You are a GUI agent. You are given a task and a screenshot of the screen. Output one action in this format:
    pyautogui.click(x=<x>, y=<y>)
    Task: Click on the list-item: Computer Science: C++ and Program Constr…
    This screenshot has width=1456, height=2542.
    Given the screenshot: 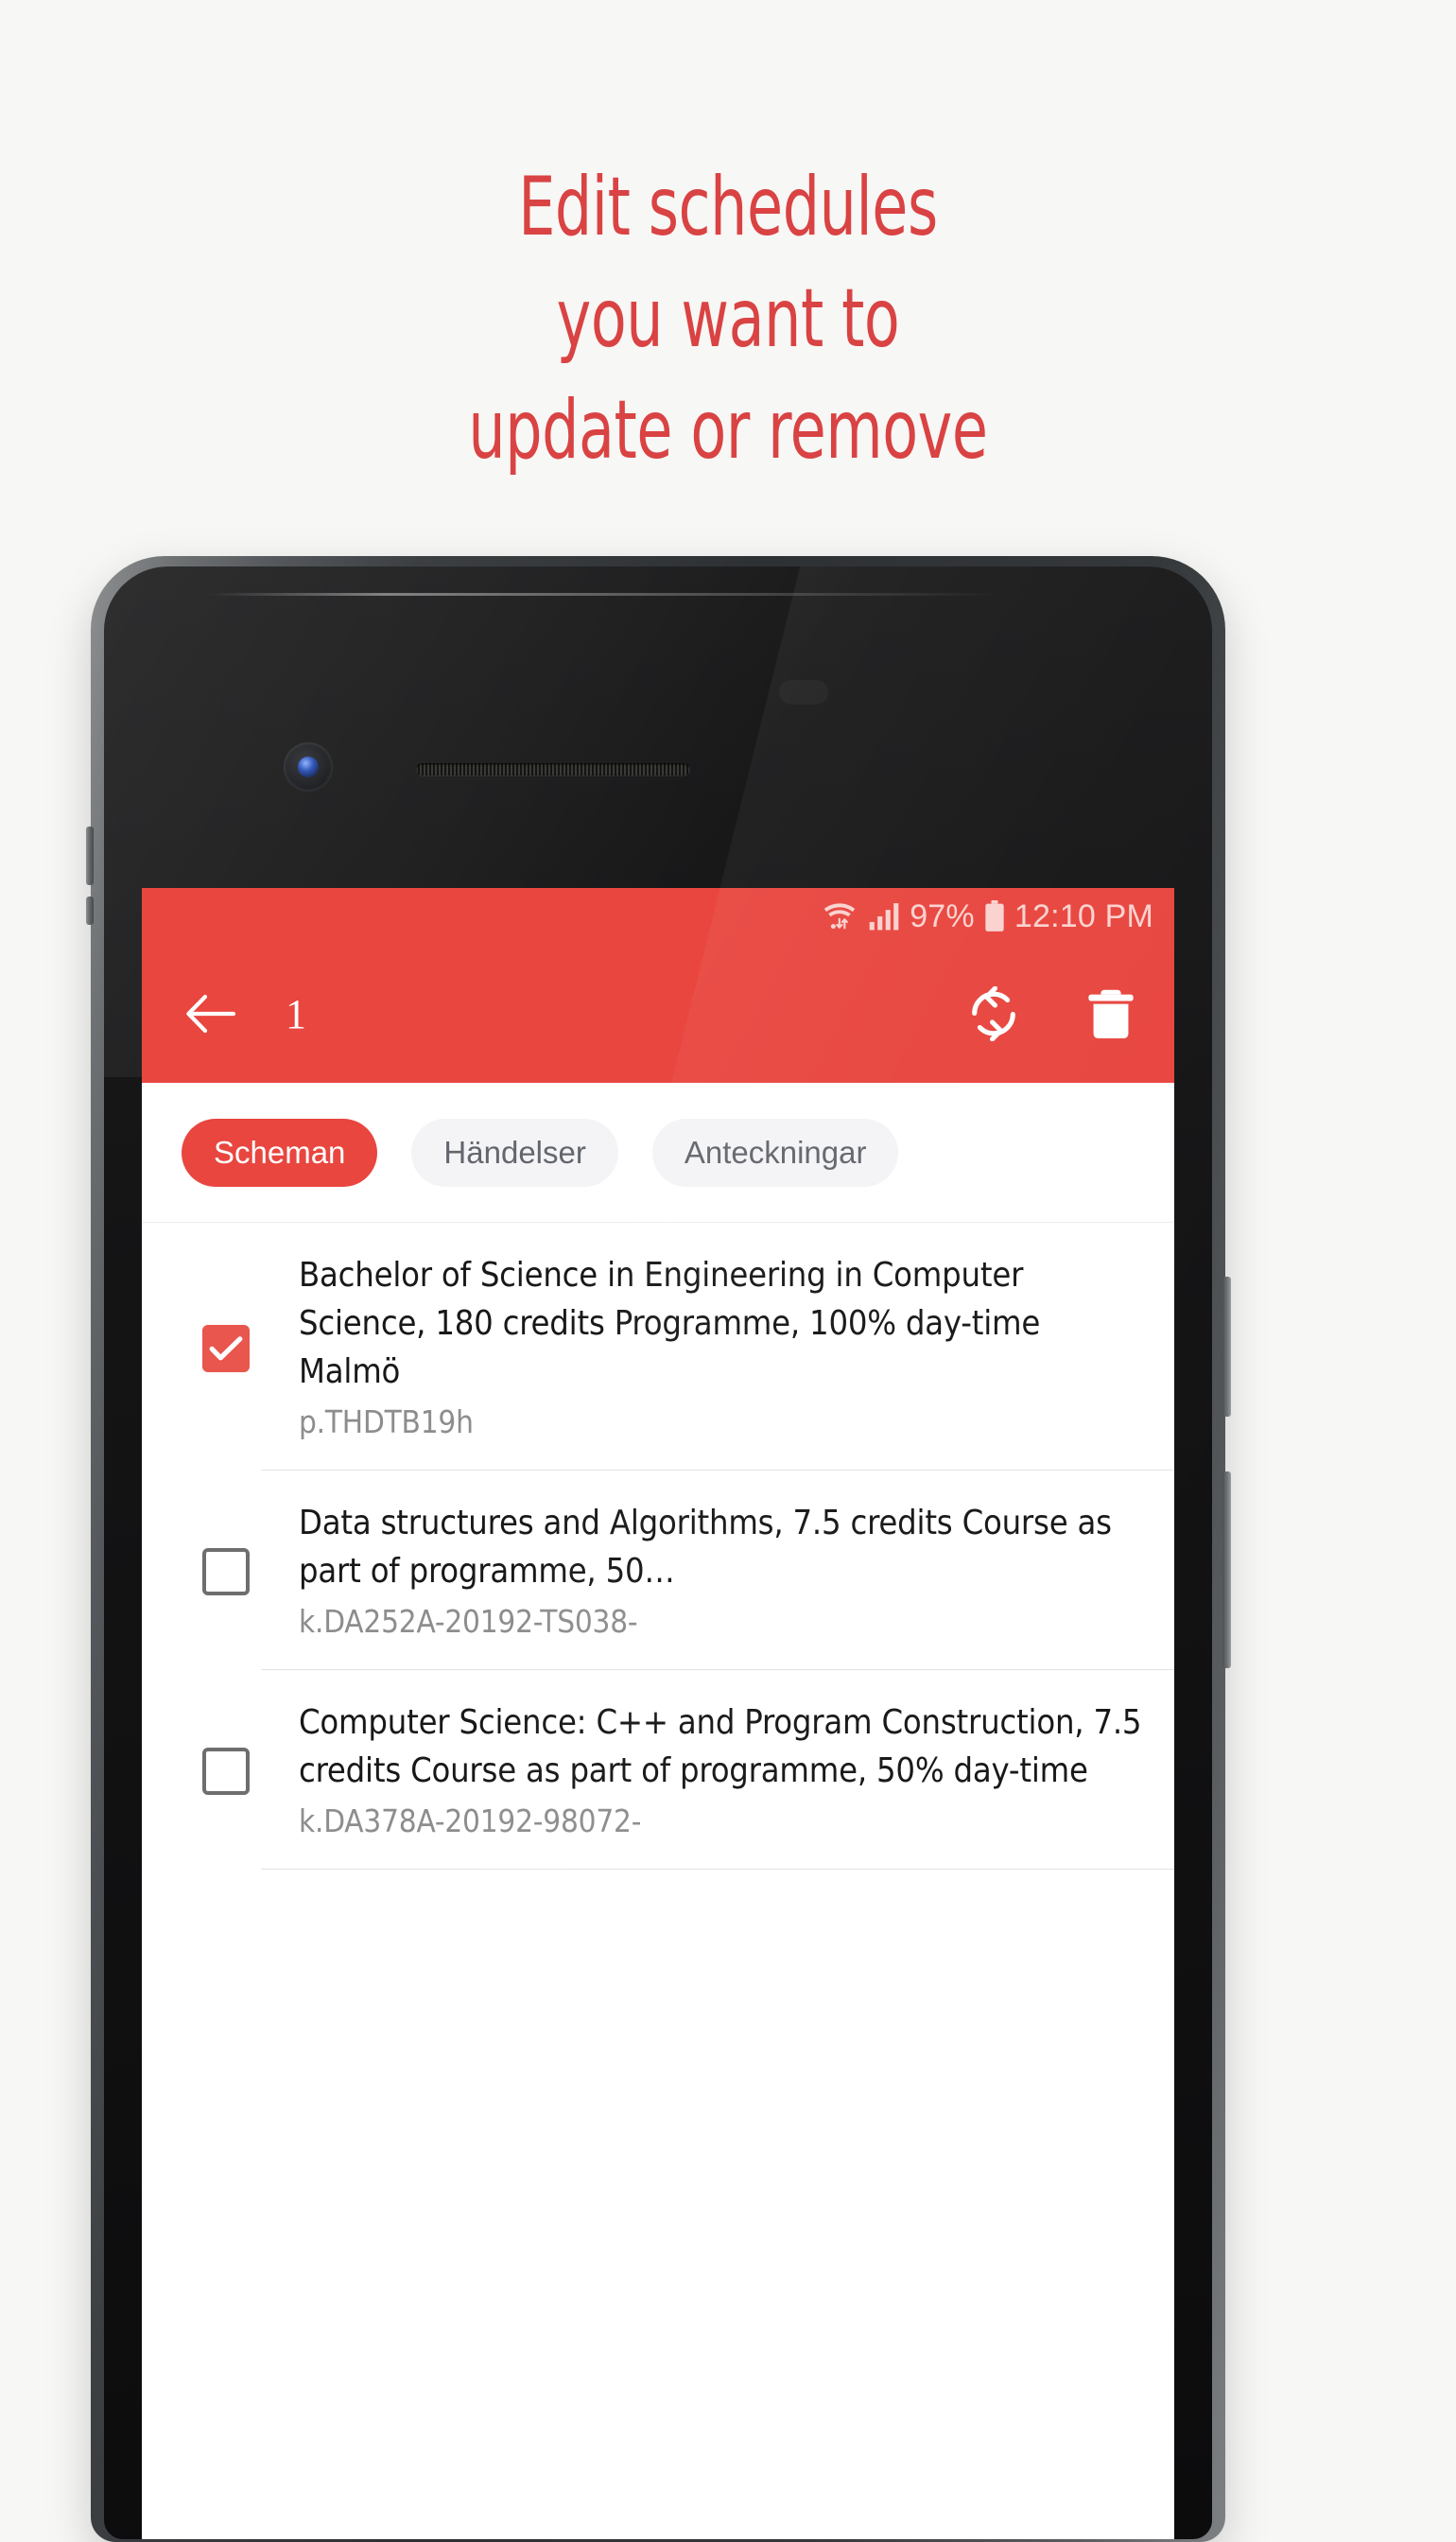 What is the action you would take?
    pyautogui.click(x=658, y=1769)
    